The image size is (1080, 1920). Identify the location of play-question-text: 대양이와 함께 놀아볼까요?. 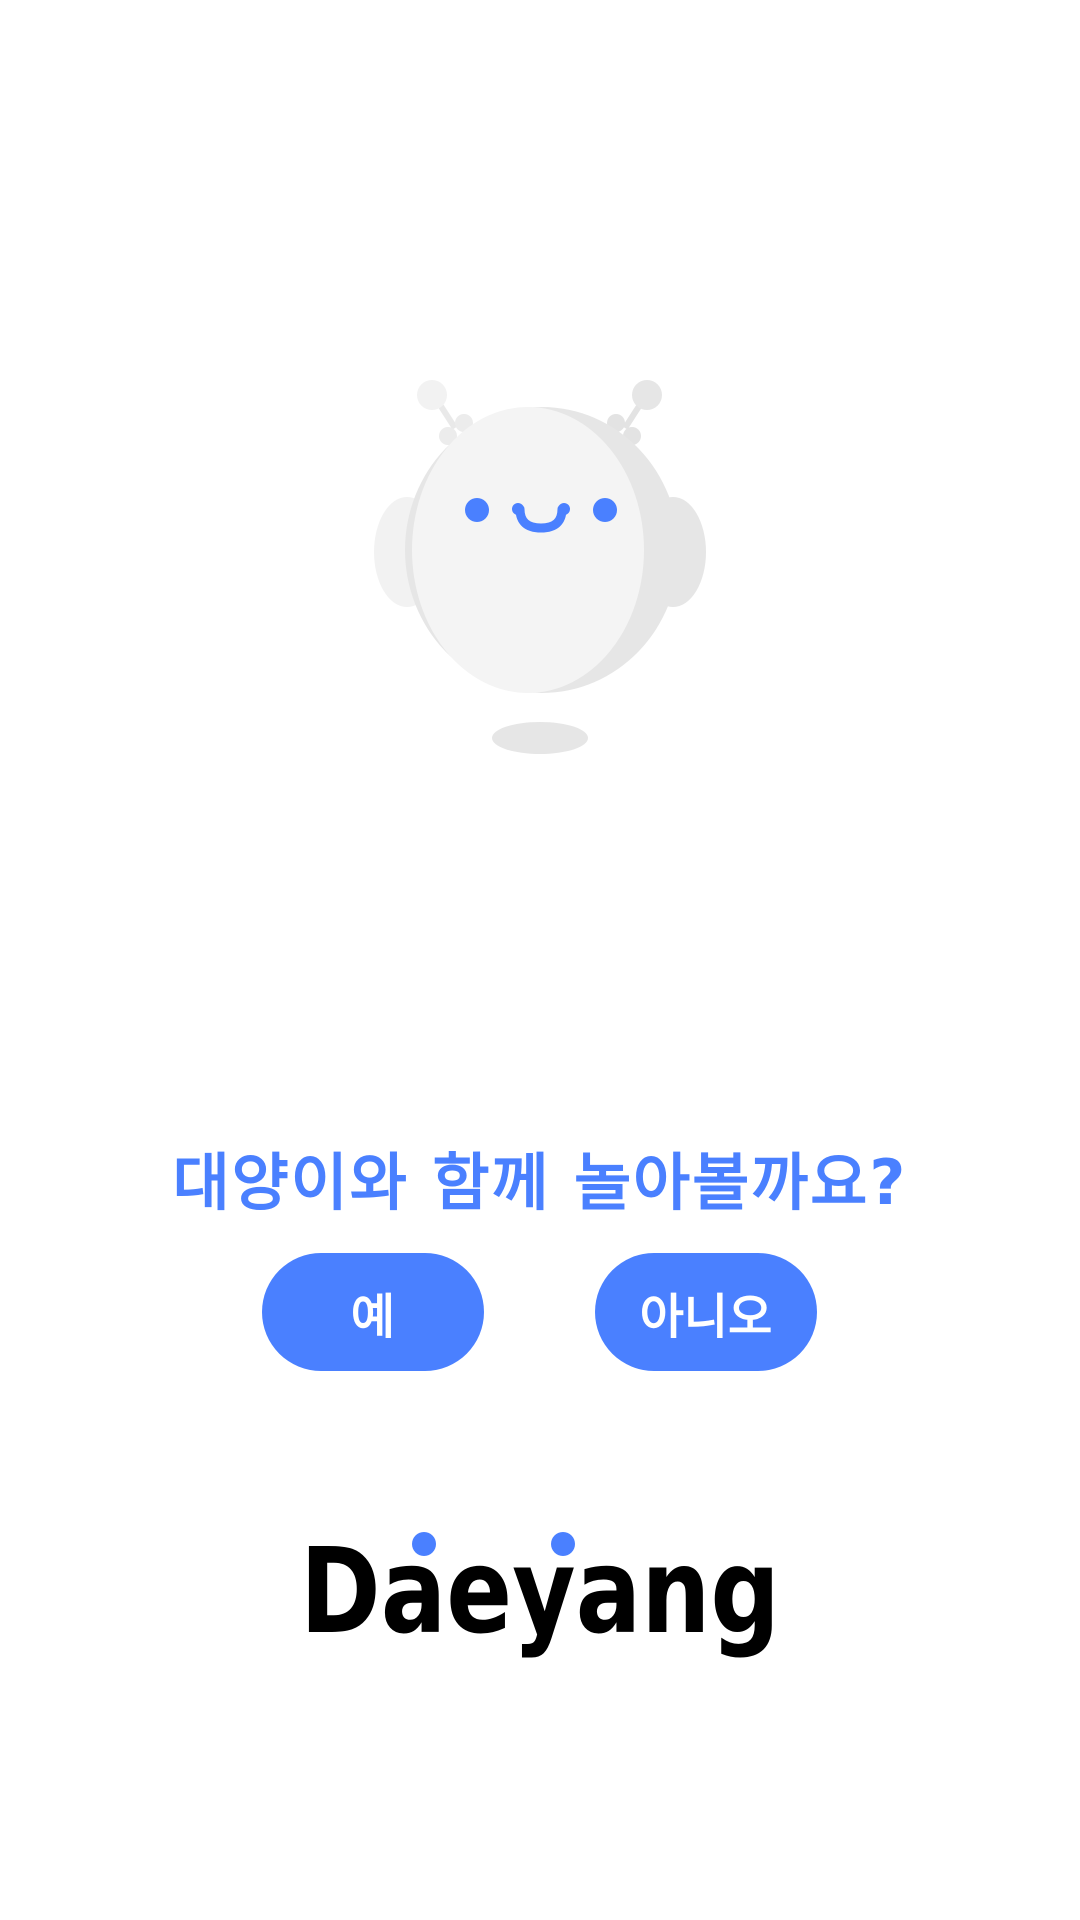
(540, 1182).